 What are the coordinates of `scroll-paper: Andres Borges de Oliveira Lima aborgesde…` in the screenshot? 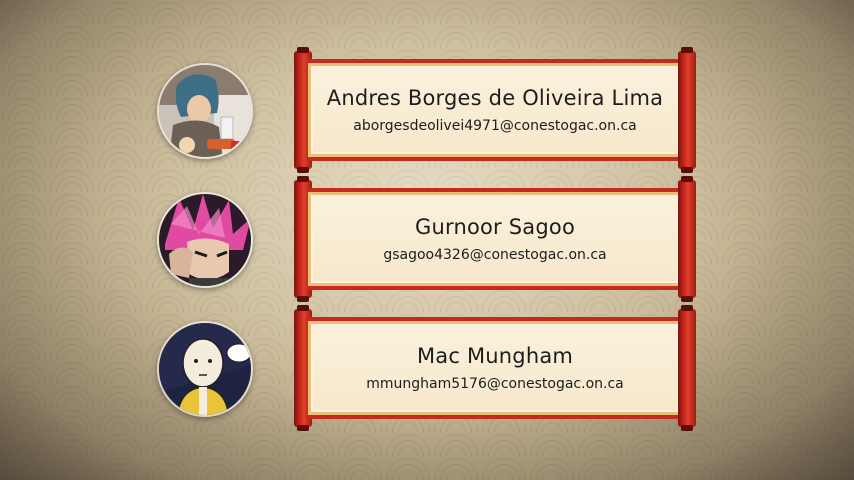 It's located at (495, 110).